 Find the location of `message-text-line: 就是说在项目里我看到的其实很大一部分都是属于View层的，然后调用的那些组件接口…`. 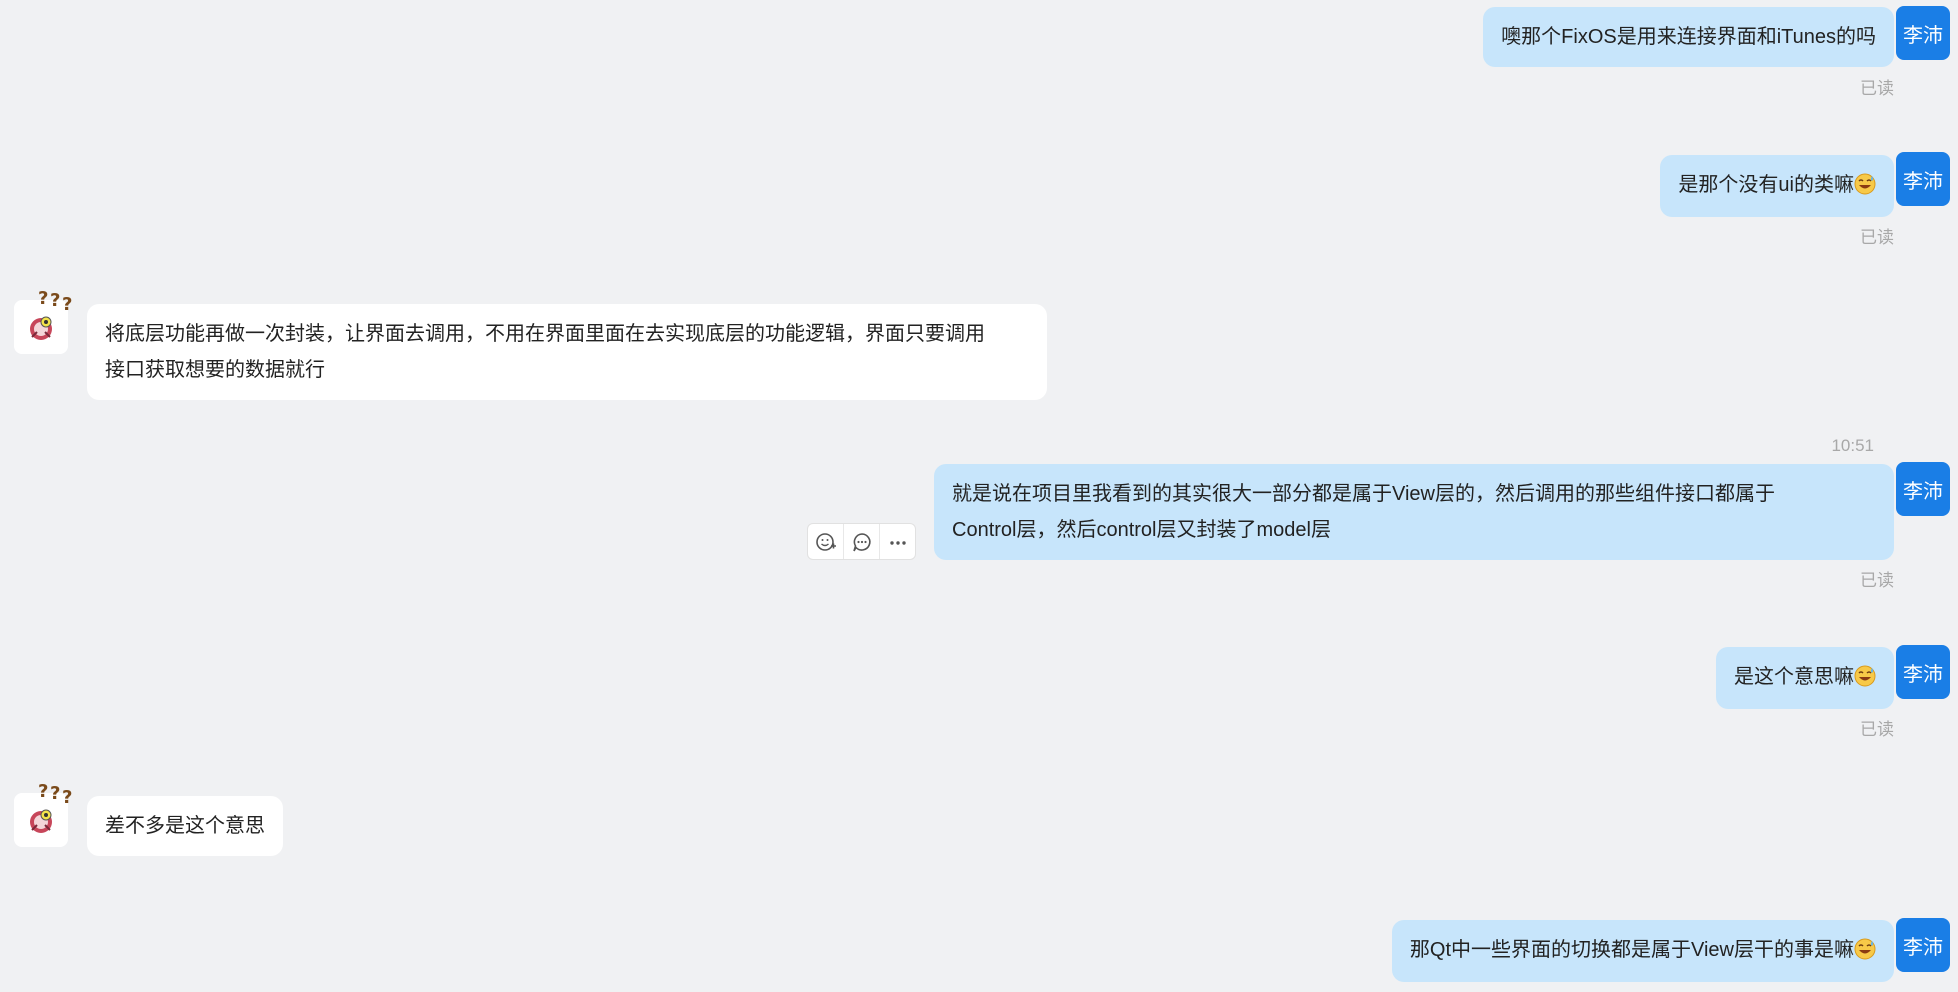

message-text-line: 就是说在项目里我看到的其实很大一部分都是属于View层的，然后调用的那些组件接口… is located at coordinates (1363, 494).